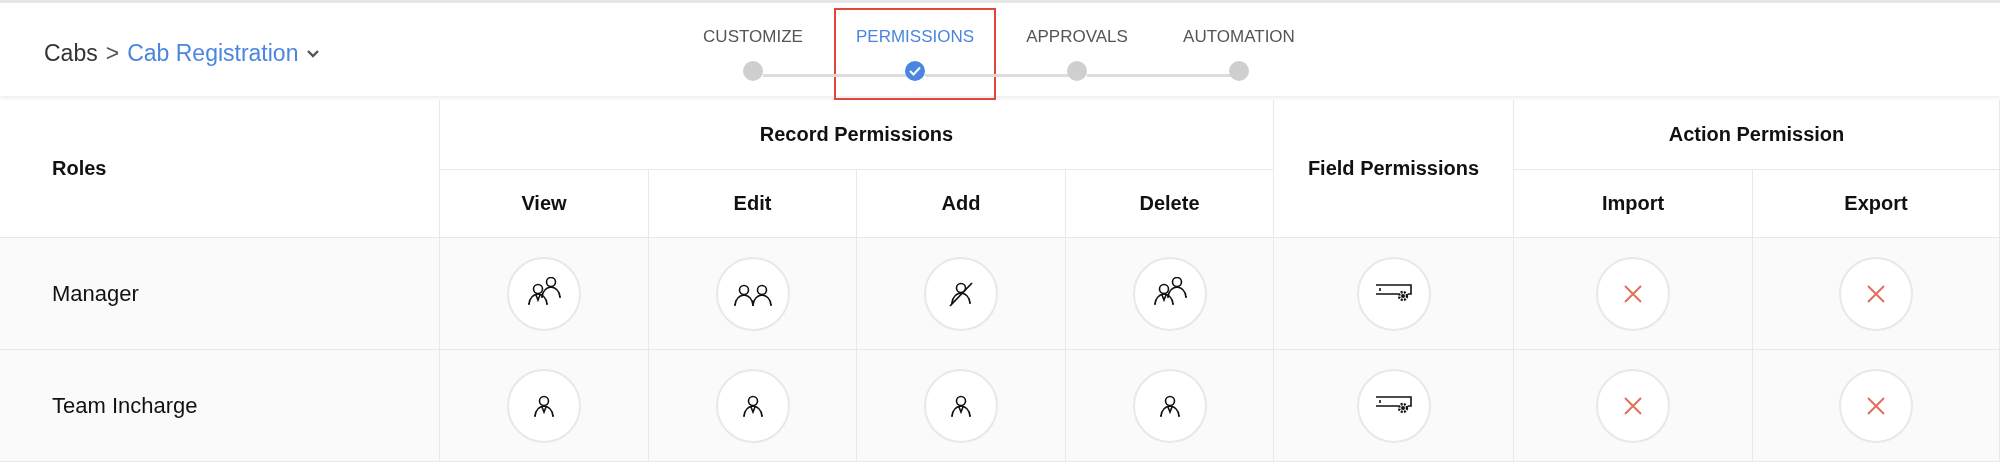 Image resolution: width=2000 pixels, height=465 pixels. What do you see at coordinates (1876, 204) in the screenshot?
I see `column-header: Export` at bounding box center [1876, 204].